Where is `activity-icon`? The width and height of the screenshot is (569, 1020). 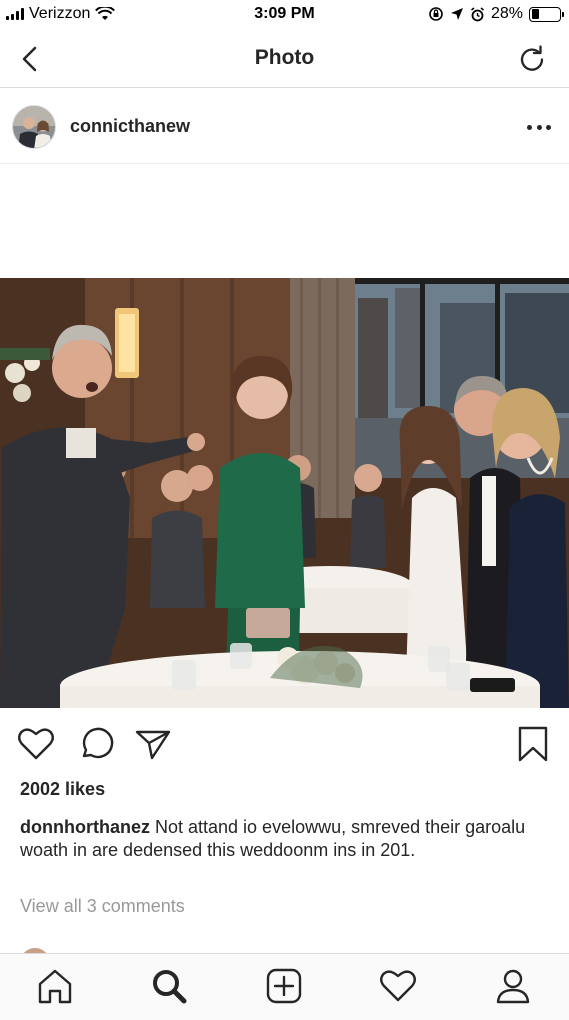 activity-icon is located at coordinates (398, 986).